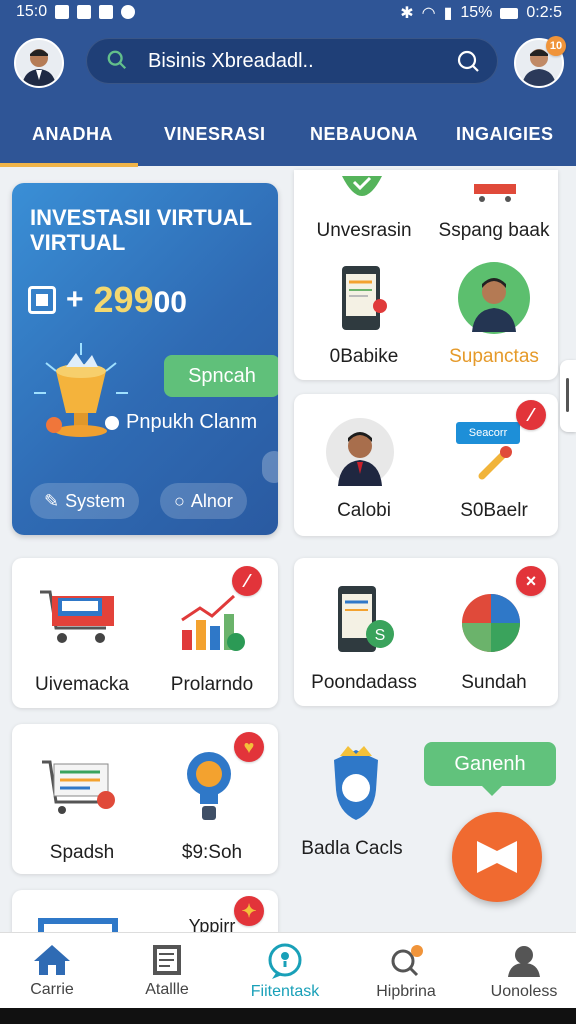 Image resolution: width=576 pixels, height=1024 pixels. Describe the element at coordinates (247, 581) in the screenshot. I see `edit-badge-icon-2: ⁄` at that location.